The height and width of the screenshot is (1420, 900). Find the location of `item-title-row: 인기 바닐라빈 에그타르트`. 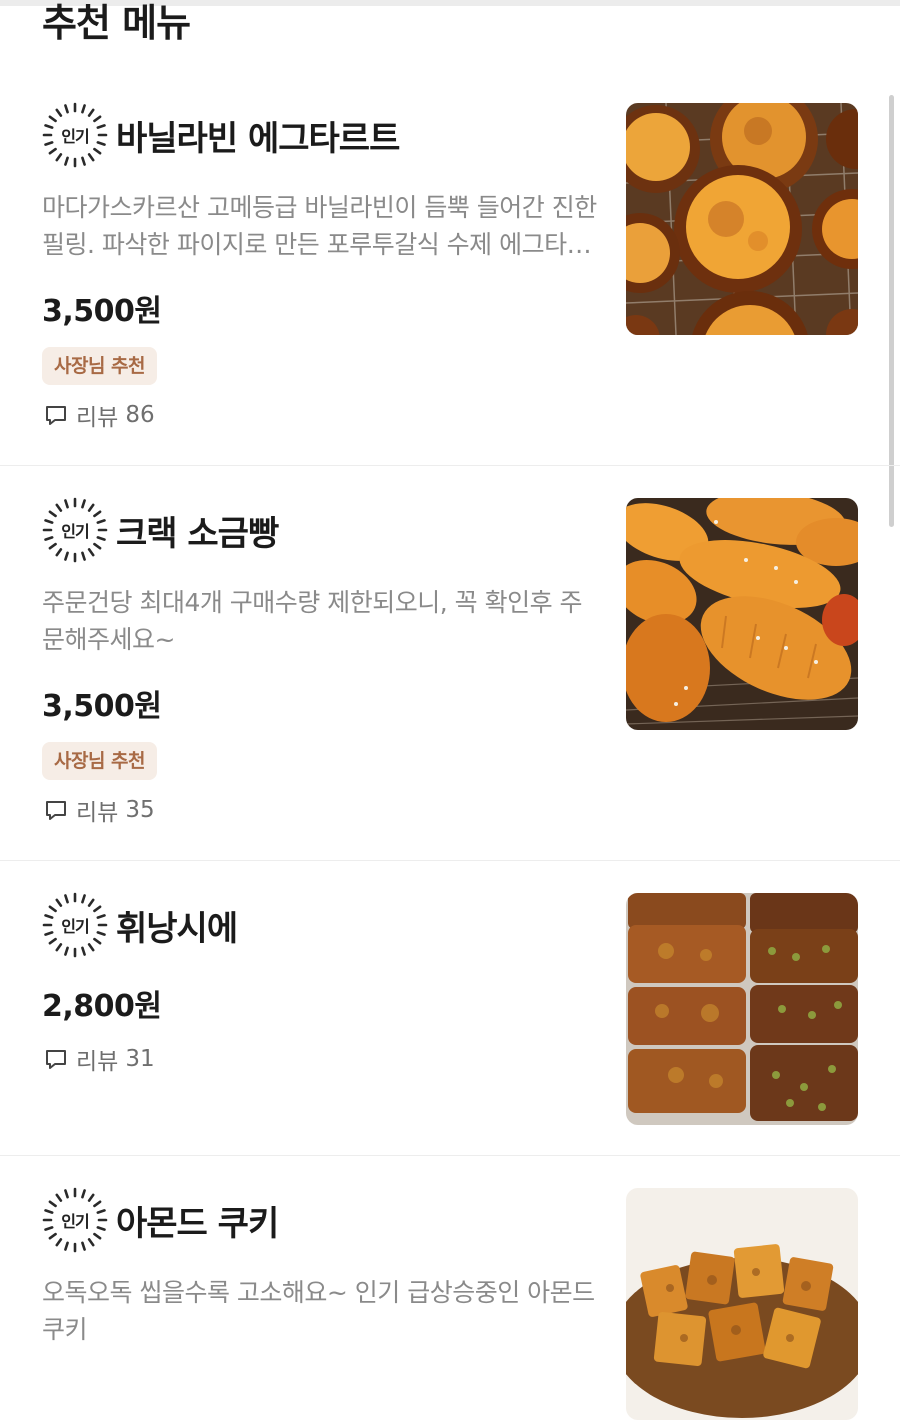

item-title-row: 인기 바닐라빈 에그타르트 is located at coordinates (221, 135).